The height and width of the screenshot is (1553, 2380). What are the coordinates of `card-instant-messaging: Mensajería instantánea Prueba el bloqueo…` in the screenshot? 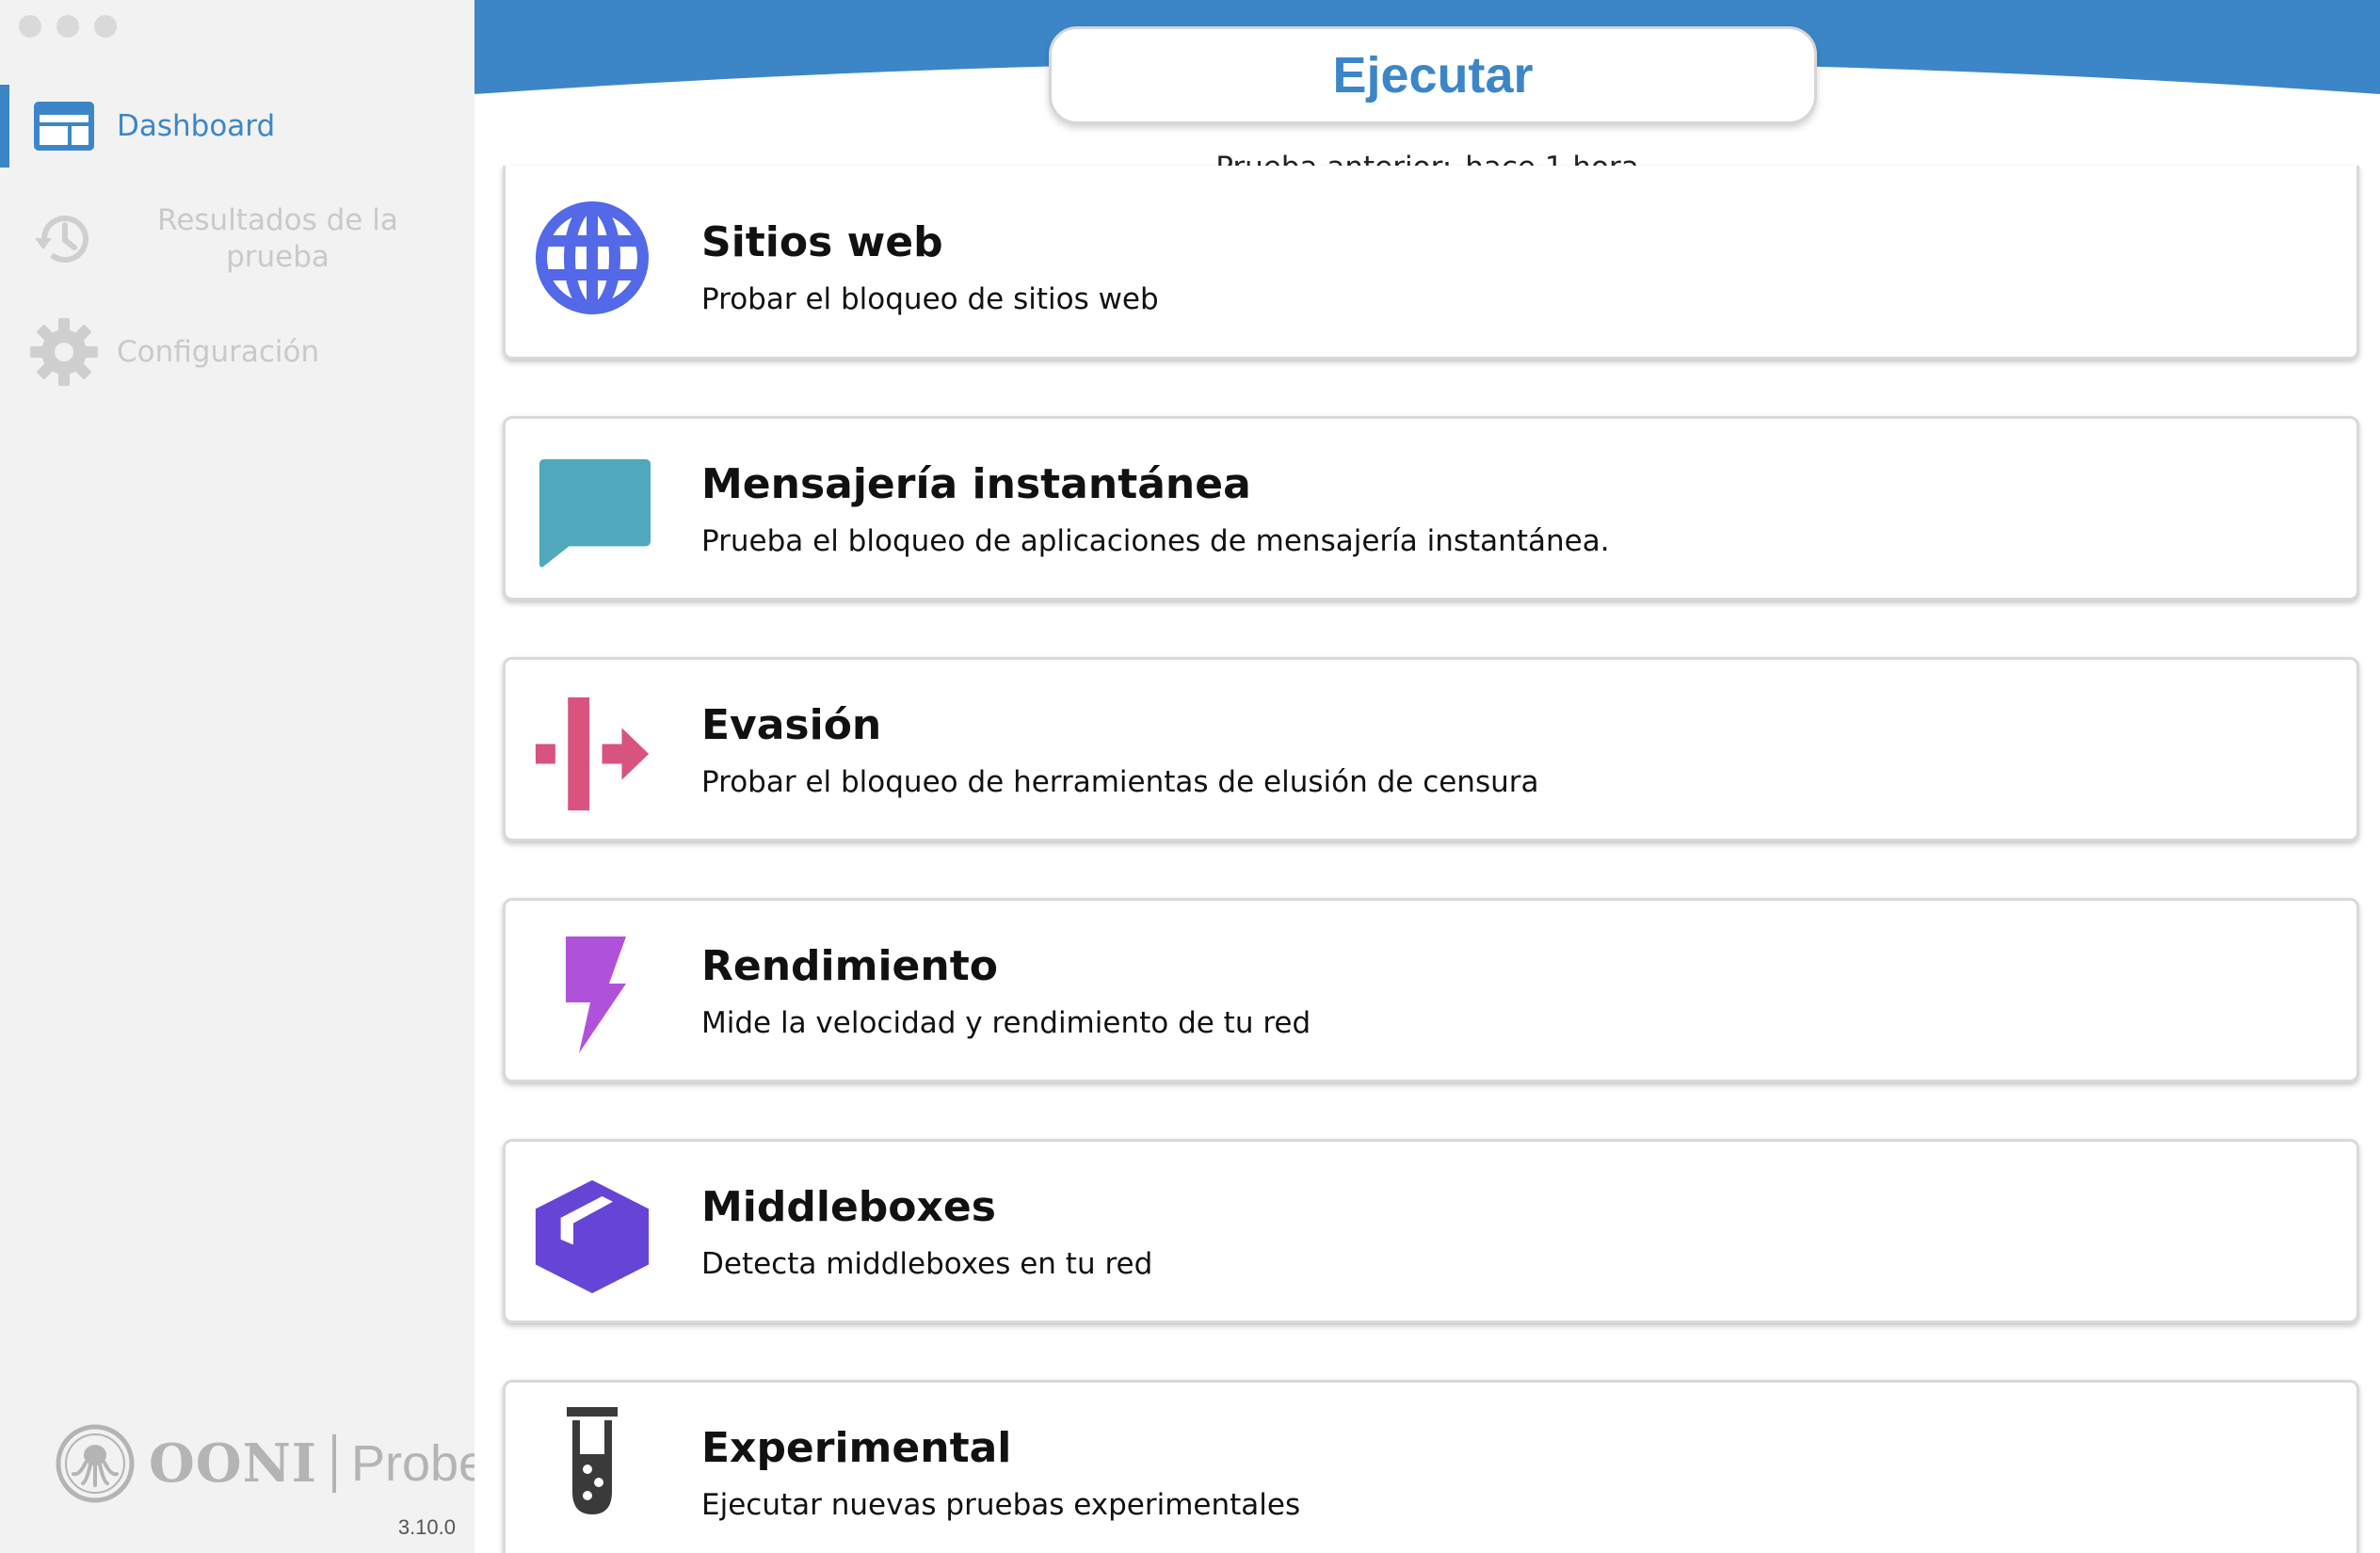 It's located at (1431, 508).